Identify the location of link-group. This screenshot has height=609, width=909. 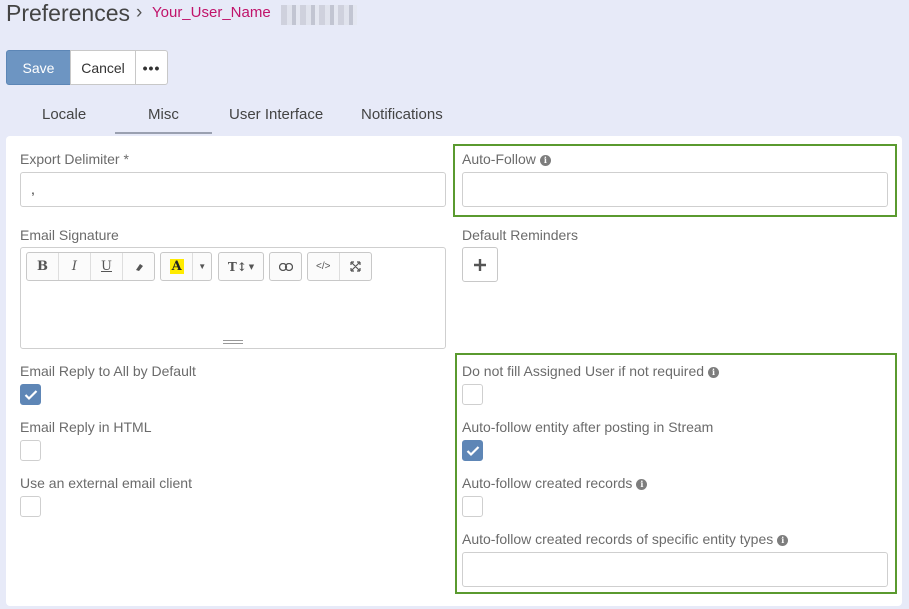
(285, 266).